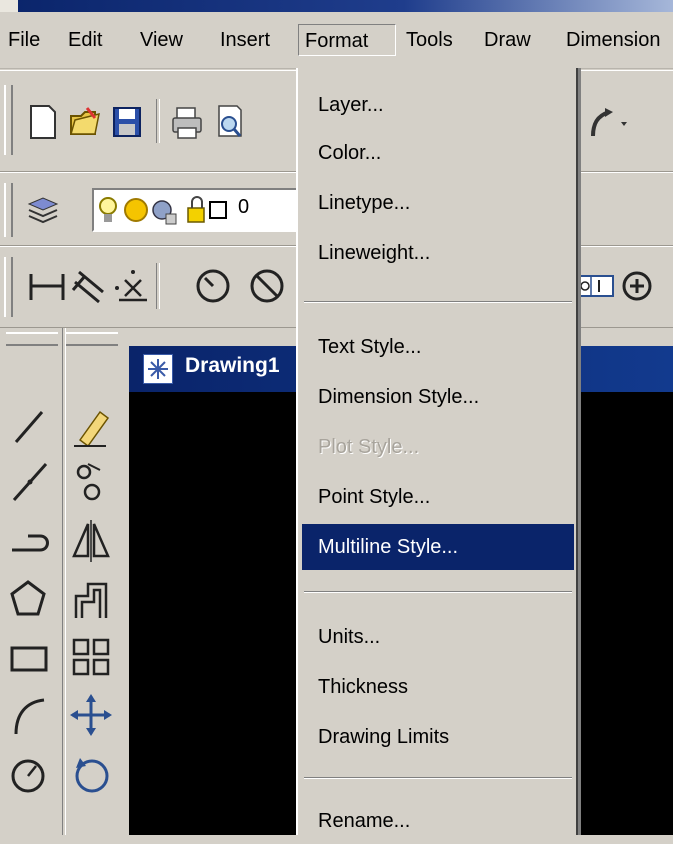  Describe the element at coordinates (29, 659) in the screenshot. I see `rectangle-icon` at that location.